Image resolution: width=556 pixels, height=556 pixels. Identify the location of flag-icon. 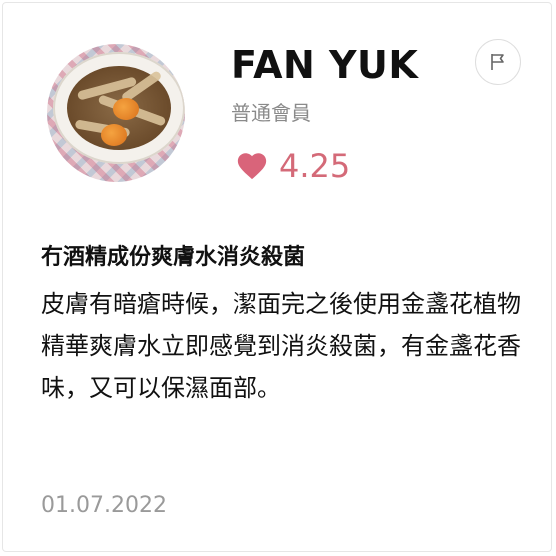
(497, 62).